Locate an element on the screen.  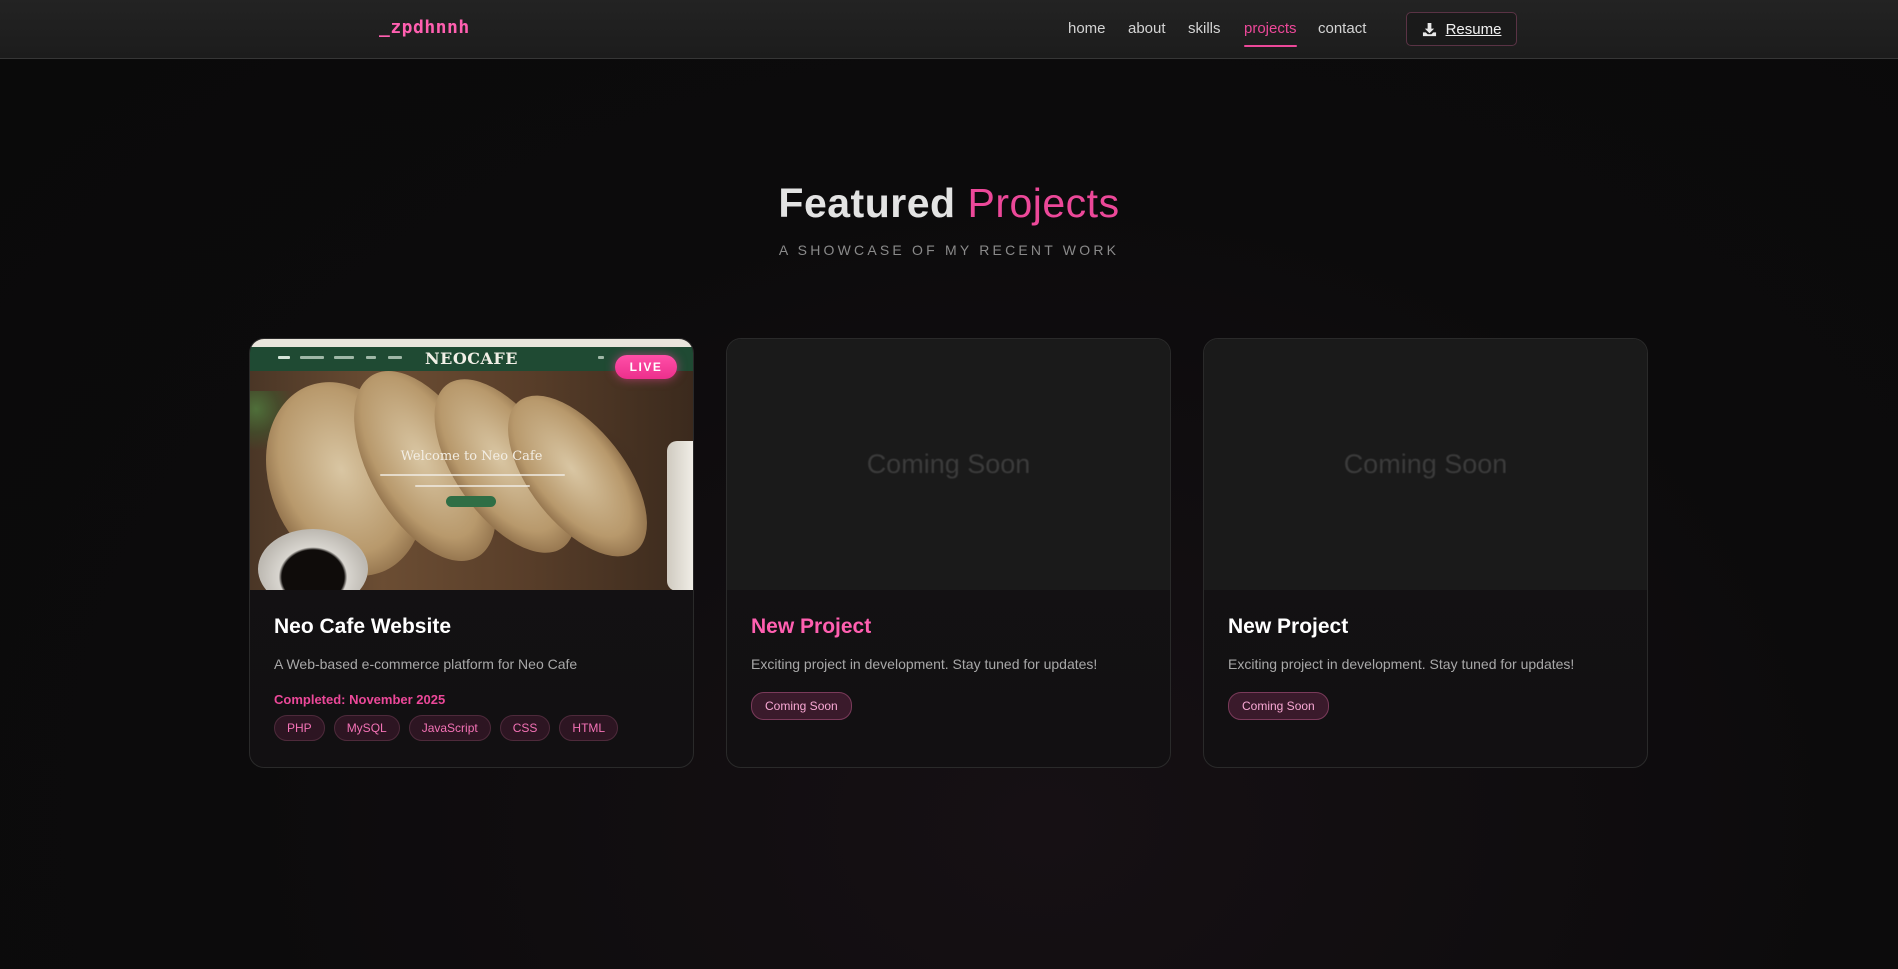
nav-link-contact: contact is located at coordinates (1342, 28).